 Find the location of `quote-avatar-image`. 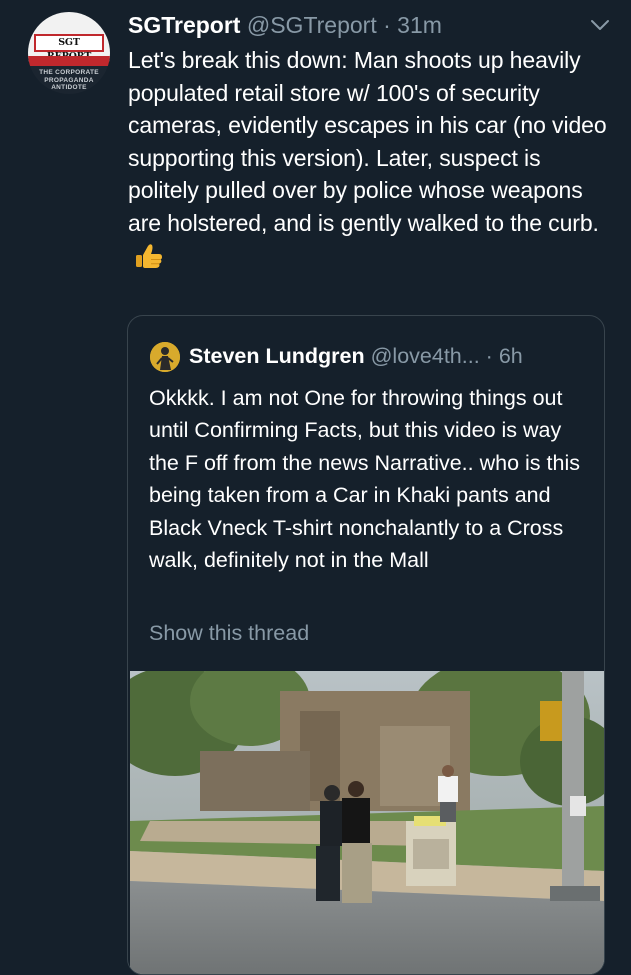

quote-avatar-image is located at coordinates (165, 357).